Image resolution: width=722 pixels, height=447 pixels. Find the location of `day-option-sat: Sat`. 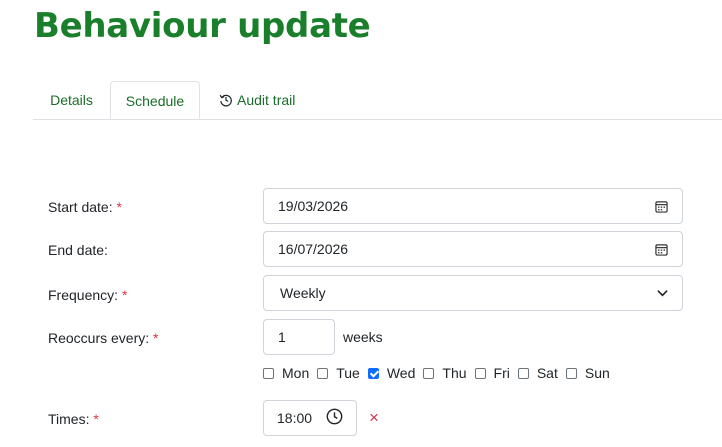

day-option-sat: Sat is located at coordinates (537, 373).